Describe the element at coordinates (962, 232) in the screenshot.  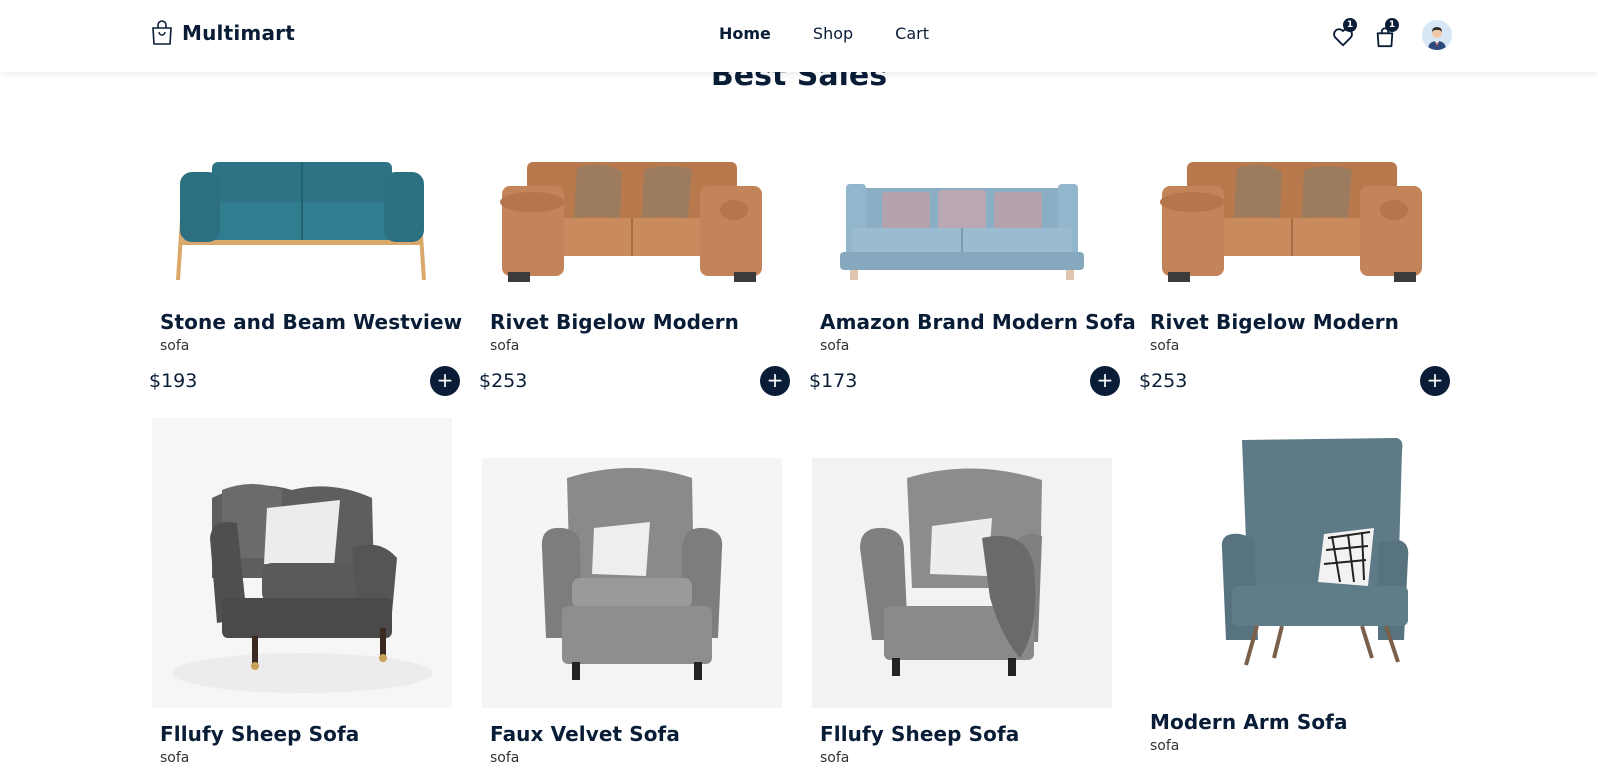
I see `blue-sofa-image` at that location.